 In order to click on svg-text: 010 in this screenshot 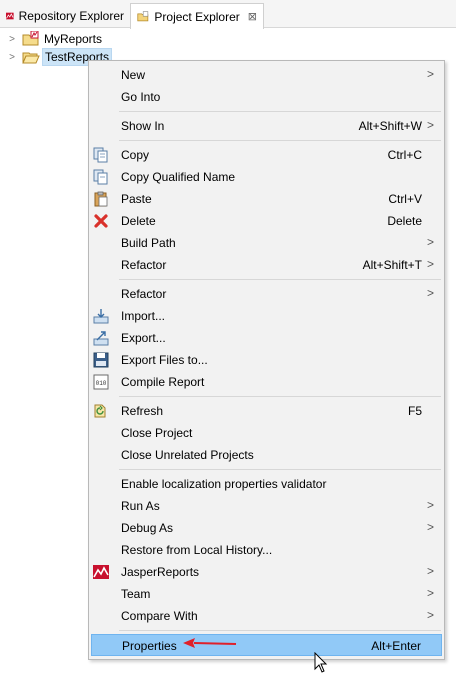, I will do `click(101, 383)`.